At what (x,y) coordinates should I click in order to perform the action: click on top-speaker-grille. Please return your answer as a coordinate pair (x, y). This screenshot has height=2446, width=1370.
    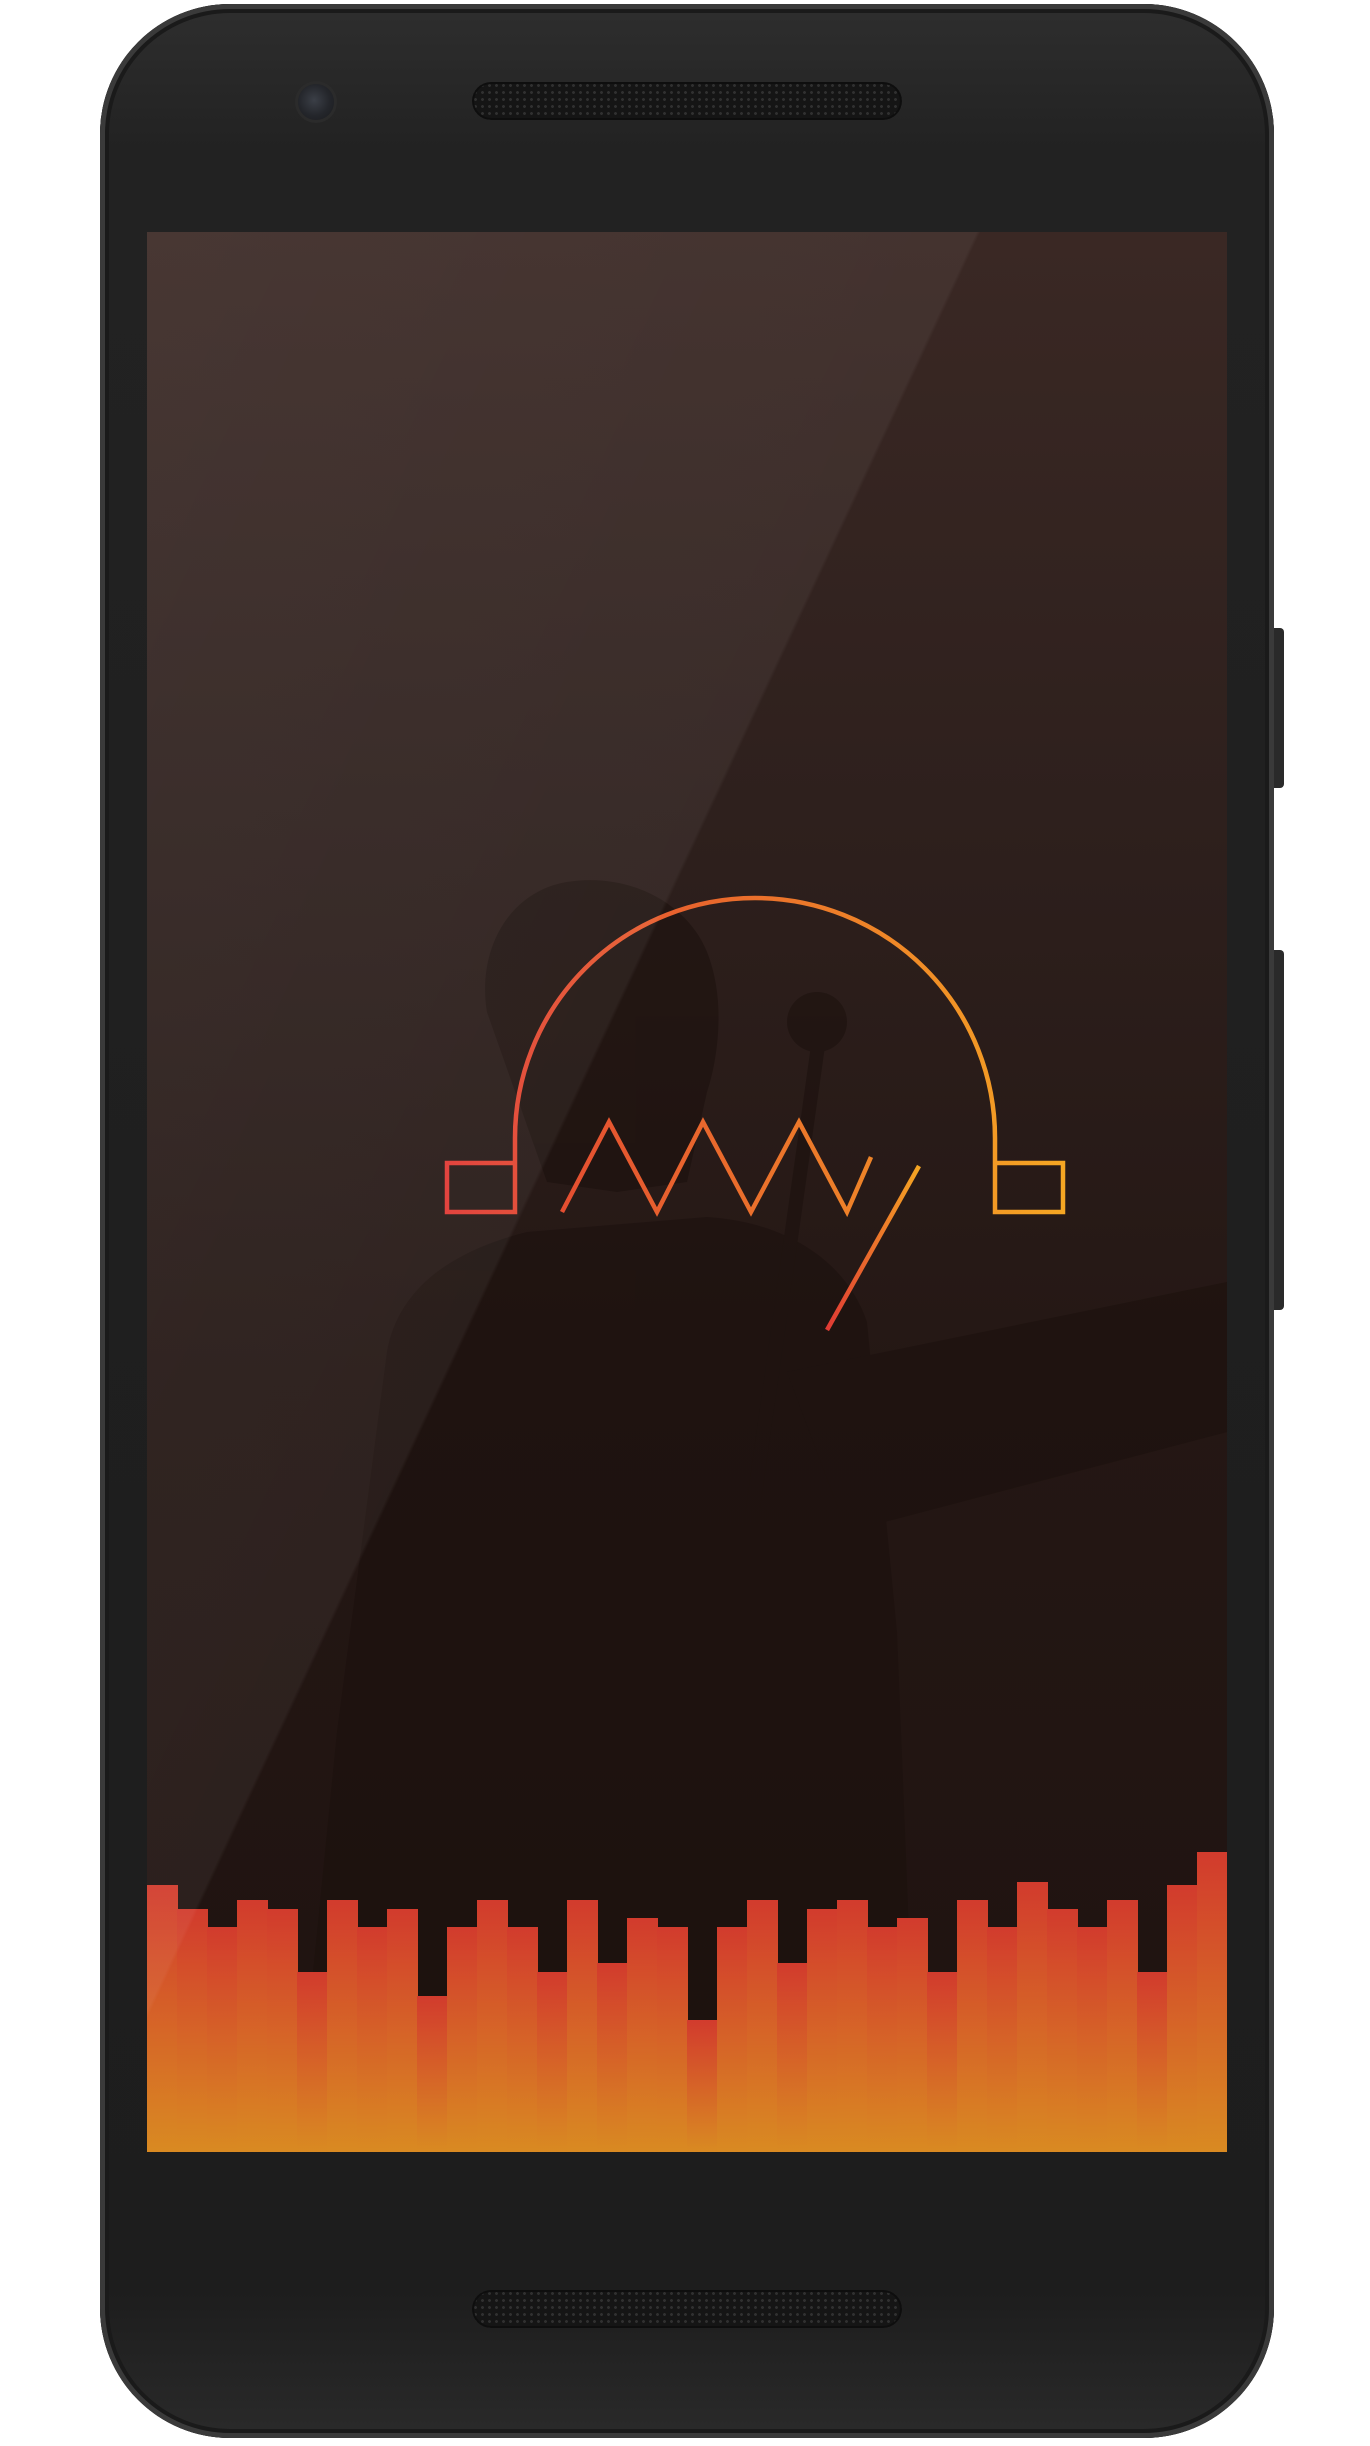
    Looking at the image, I should click on (687, 101).